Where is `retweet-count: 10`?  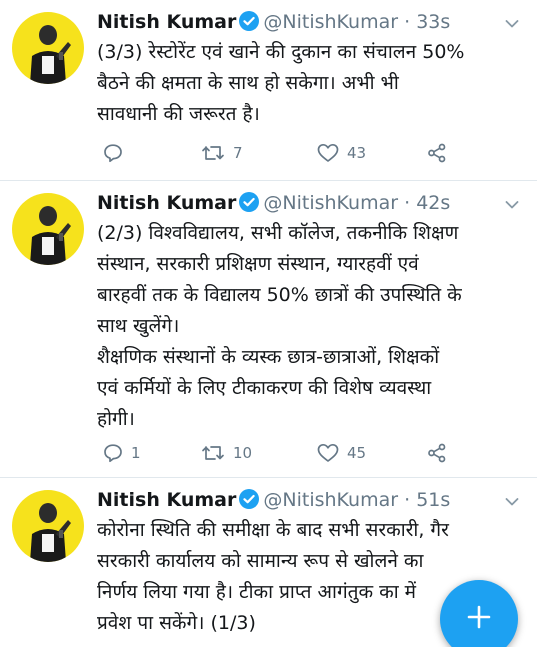
retweet-count: 10 is located at coordinates (243, 453).